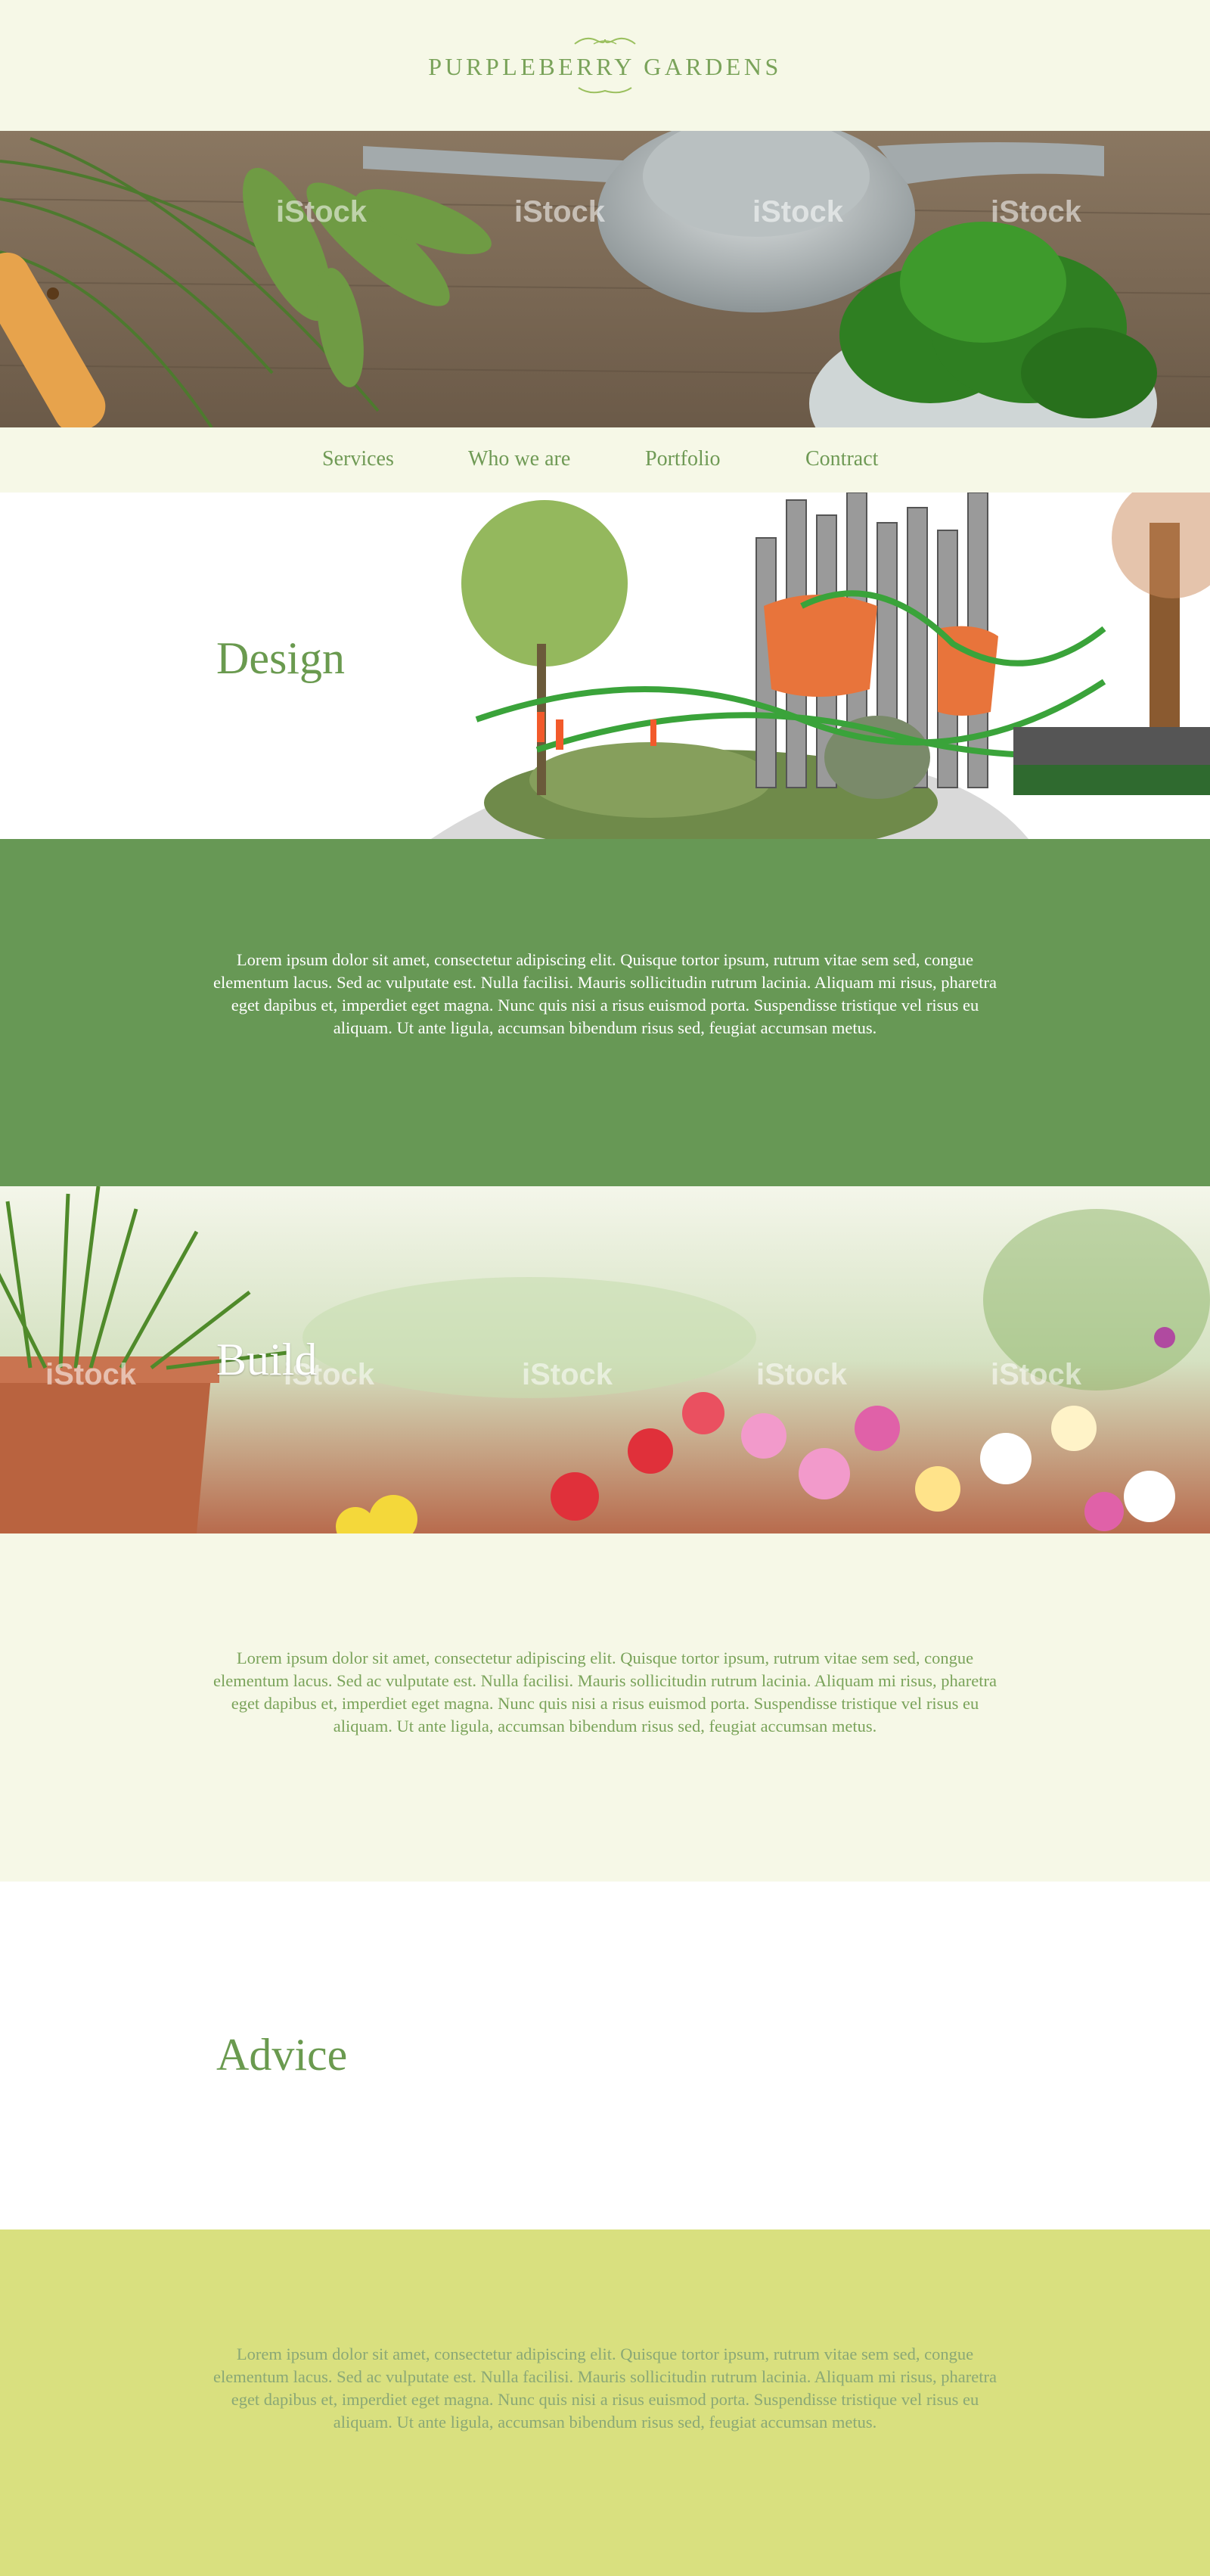  What do you see at coordinates (821, 666) in the screenshot?
I see `garden-design-sketch` at bounding box center [821, 666].